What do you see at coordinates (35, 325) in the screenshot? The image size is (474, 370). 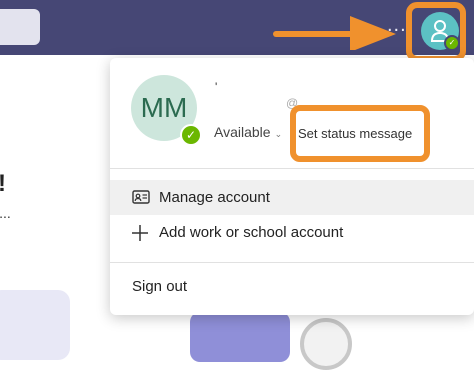 I see `background-card` at bounding box center [35, 325].